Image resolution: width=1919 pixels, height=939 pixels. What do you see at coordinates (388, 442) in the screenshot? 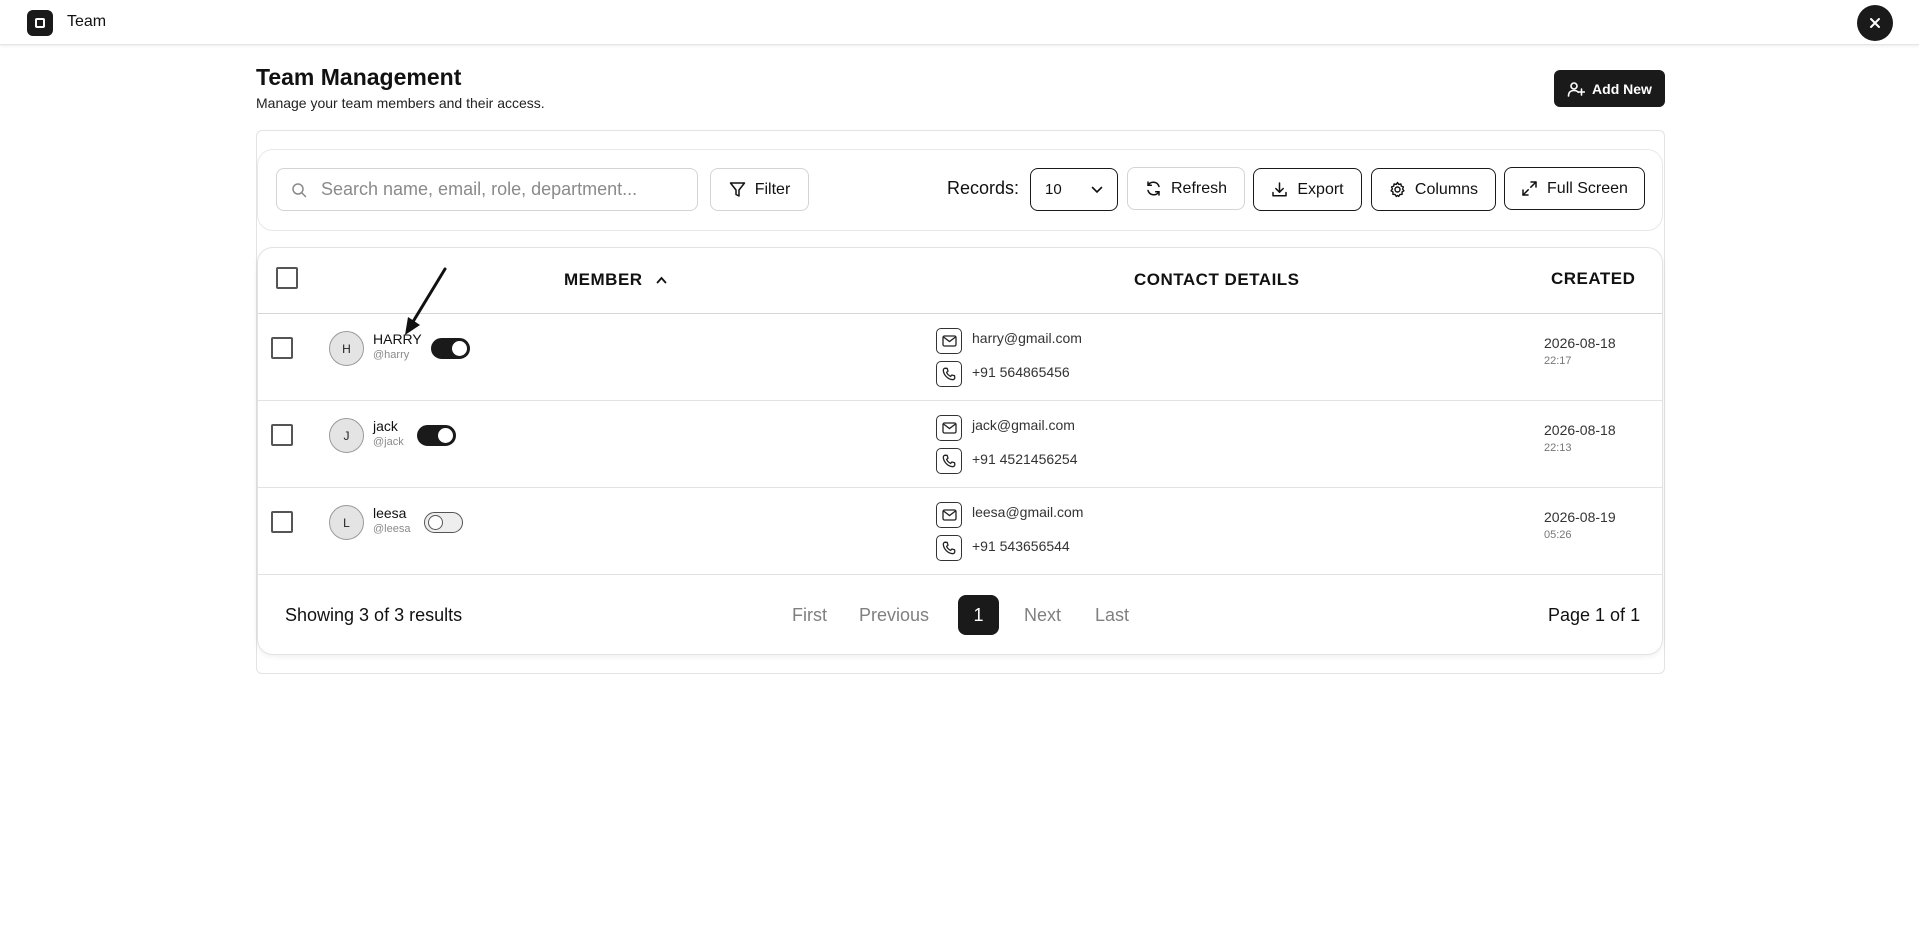
I see `member-handle: @jack` at bounding box center [388, 442].